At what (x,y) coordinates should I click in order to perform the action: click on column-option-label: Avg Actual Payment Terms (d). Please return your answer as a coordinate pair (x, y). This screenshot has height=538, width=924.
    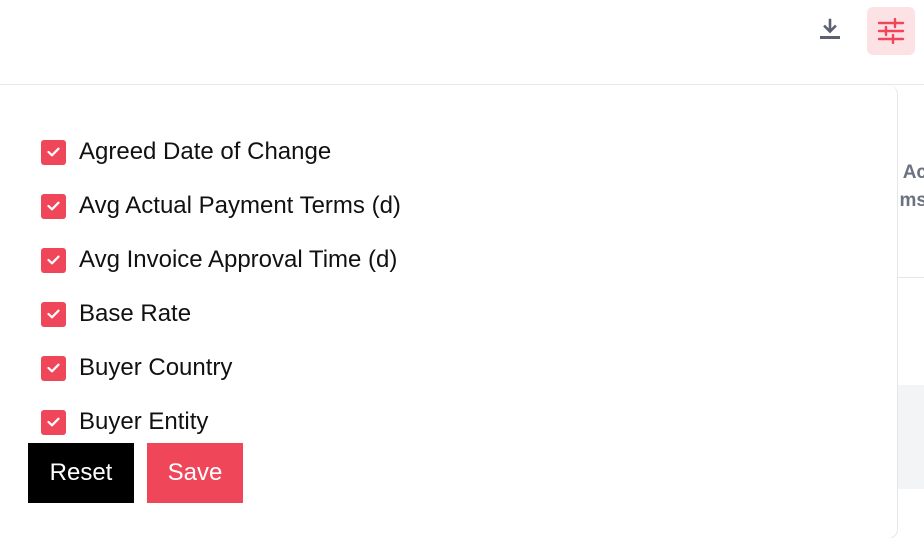
    Looking at the image, I should click on (240, 205).